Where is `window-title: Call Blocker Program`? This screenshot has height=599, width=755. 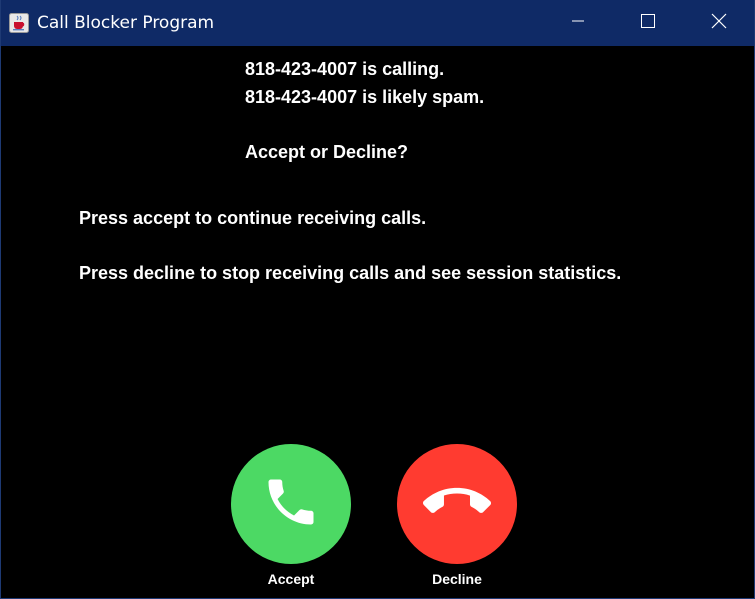 window-title: Call Blocker Program is located at coordinates (126, 23).